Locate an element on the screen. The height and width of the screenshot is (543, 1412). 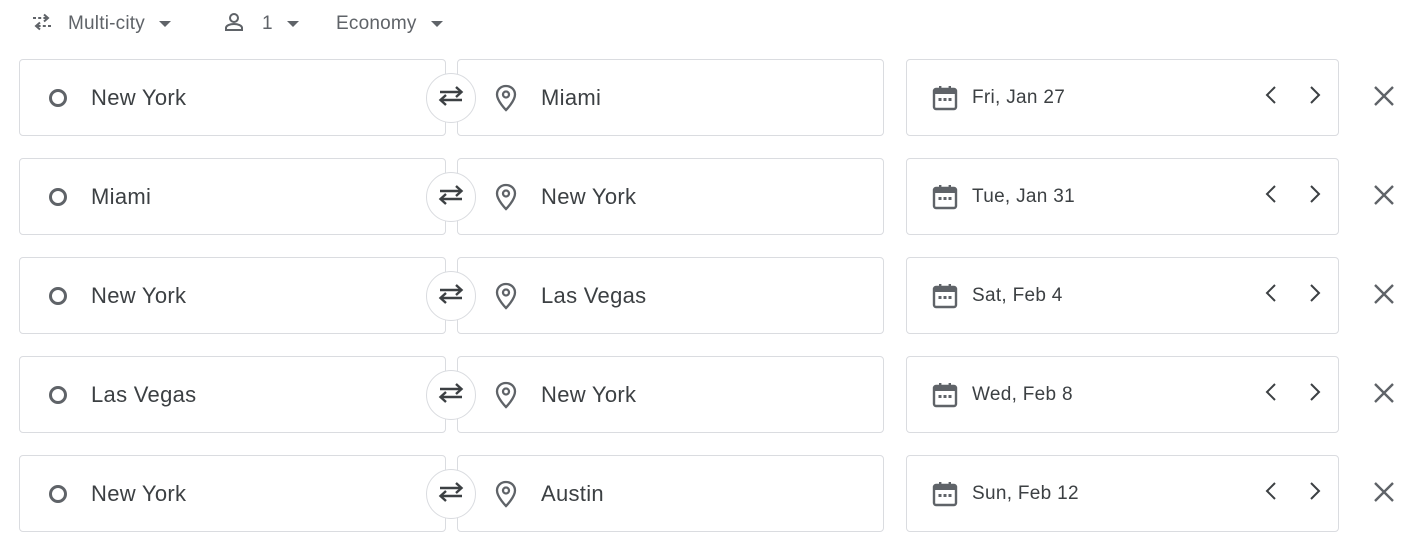
destination-value: Austin is located at coordinates (572, 493).